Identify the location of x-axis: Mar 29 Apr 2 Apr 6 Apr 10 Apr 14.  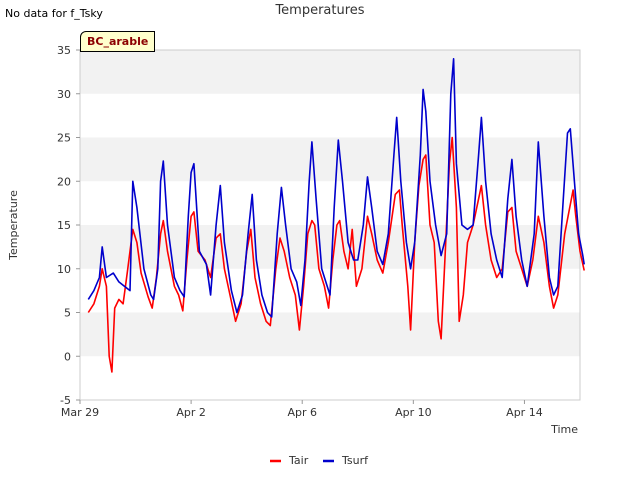
(302, 409).